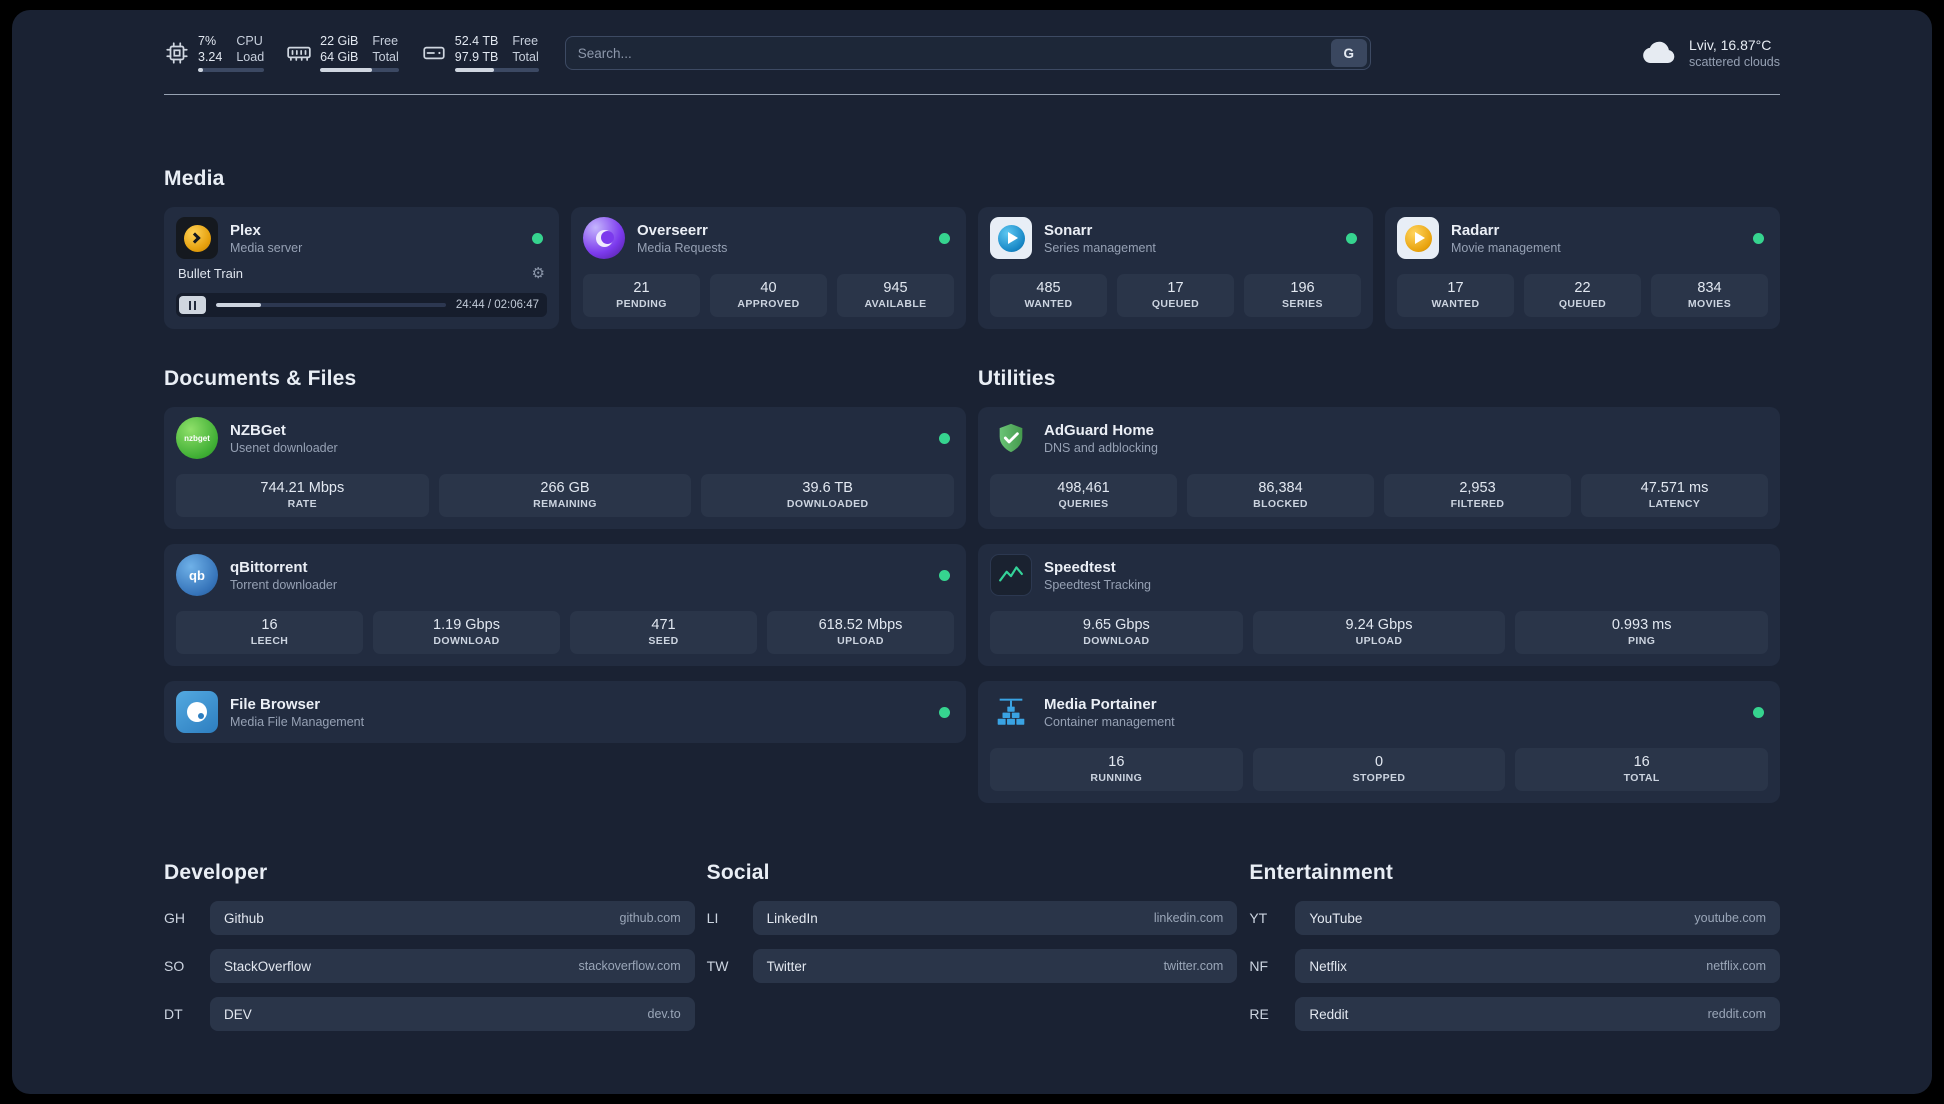 This screenshot has width=1944, height=1104. I want to click on stat-tile: 17 QUEUED, so click(1175, 296).